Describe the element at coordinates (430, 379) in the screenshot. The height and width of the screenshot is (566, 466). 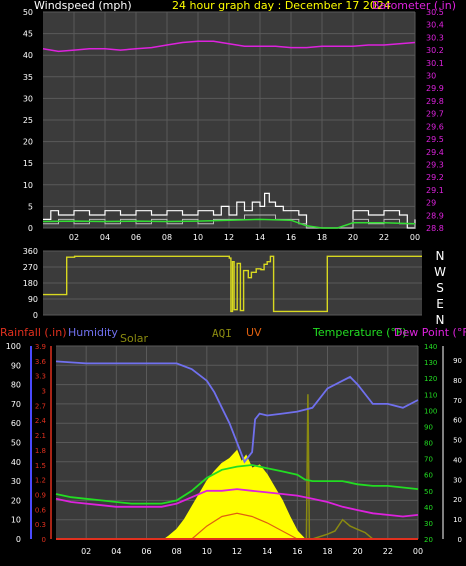
I see `temperature-y-tick: 120` at that location.